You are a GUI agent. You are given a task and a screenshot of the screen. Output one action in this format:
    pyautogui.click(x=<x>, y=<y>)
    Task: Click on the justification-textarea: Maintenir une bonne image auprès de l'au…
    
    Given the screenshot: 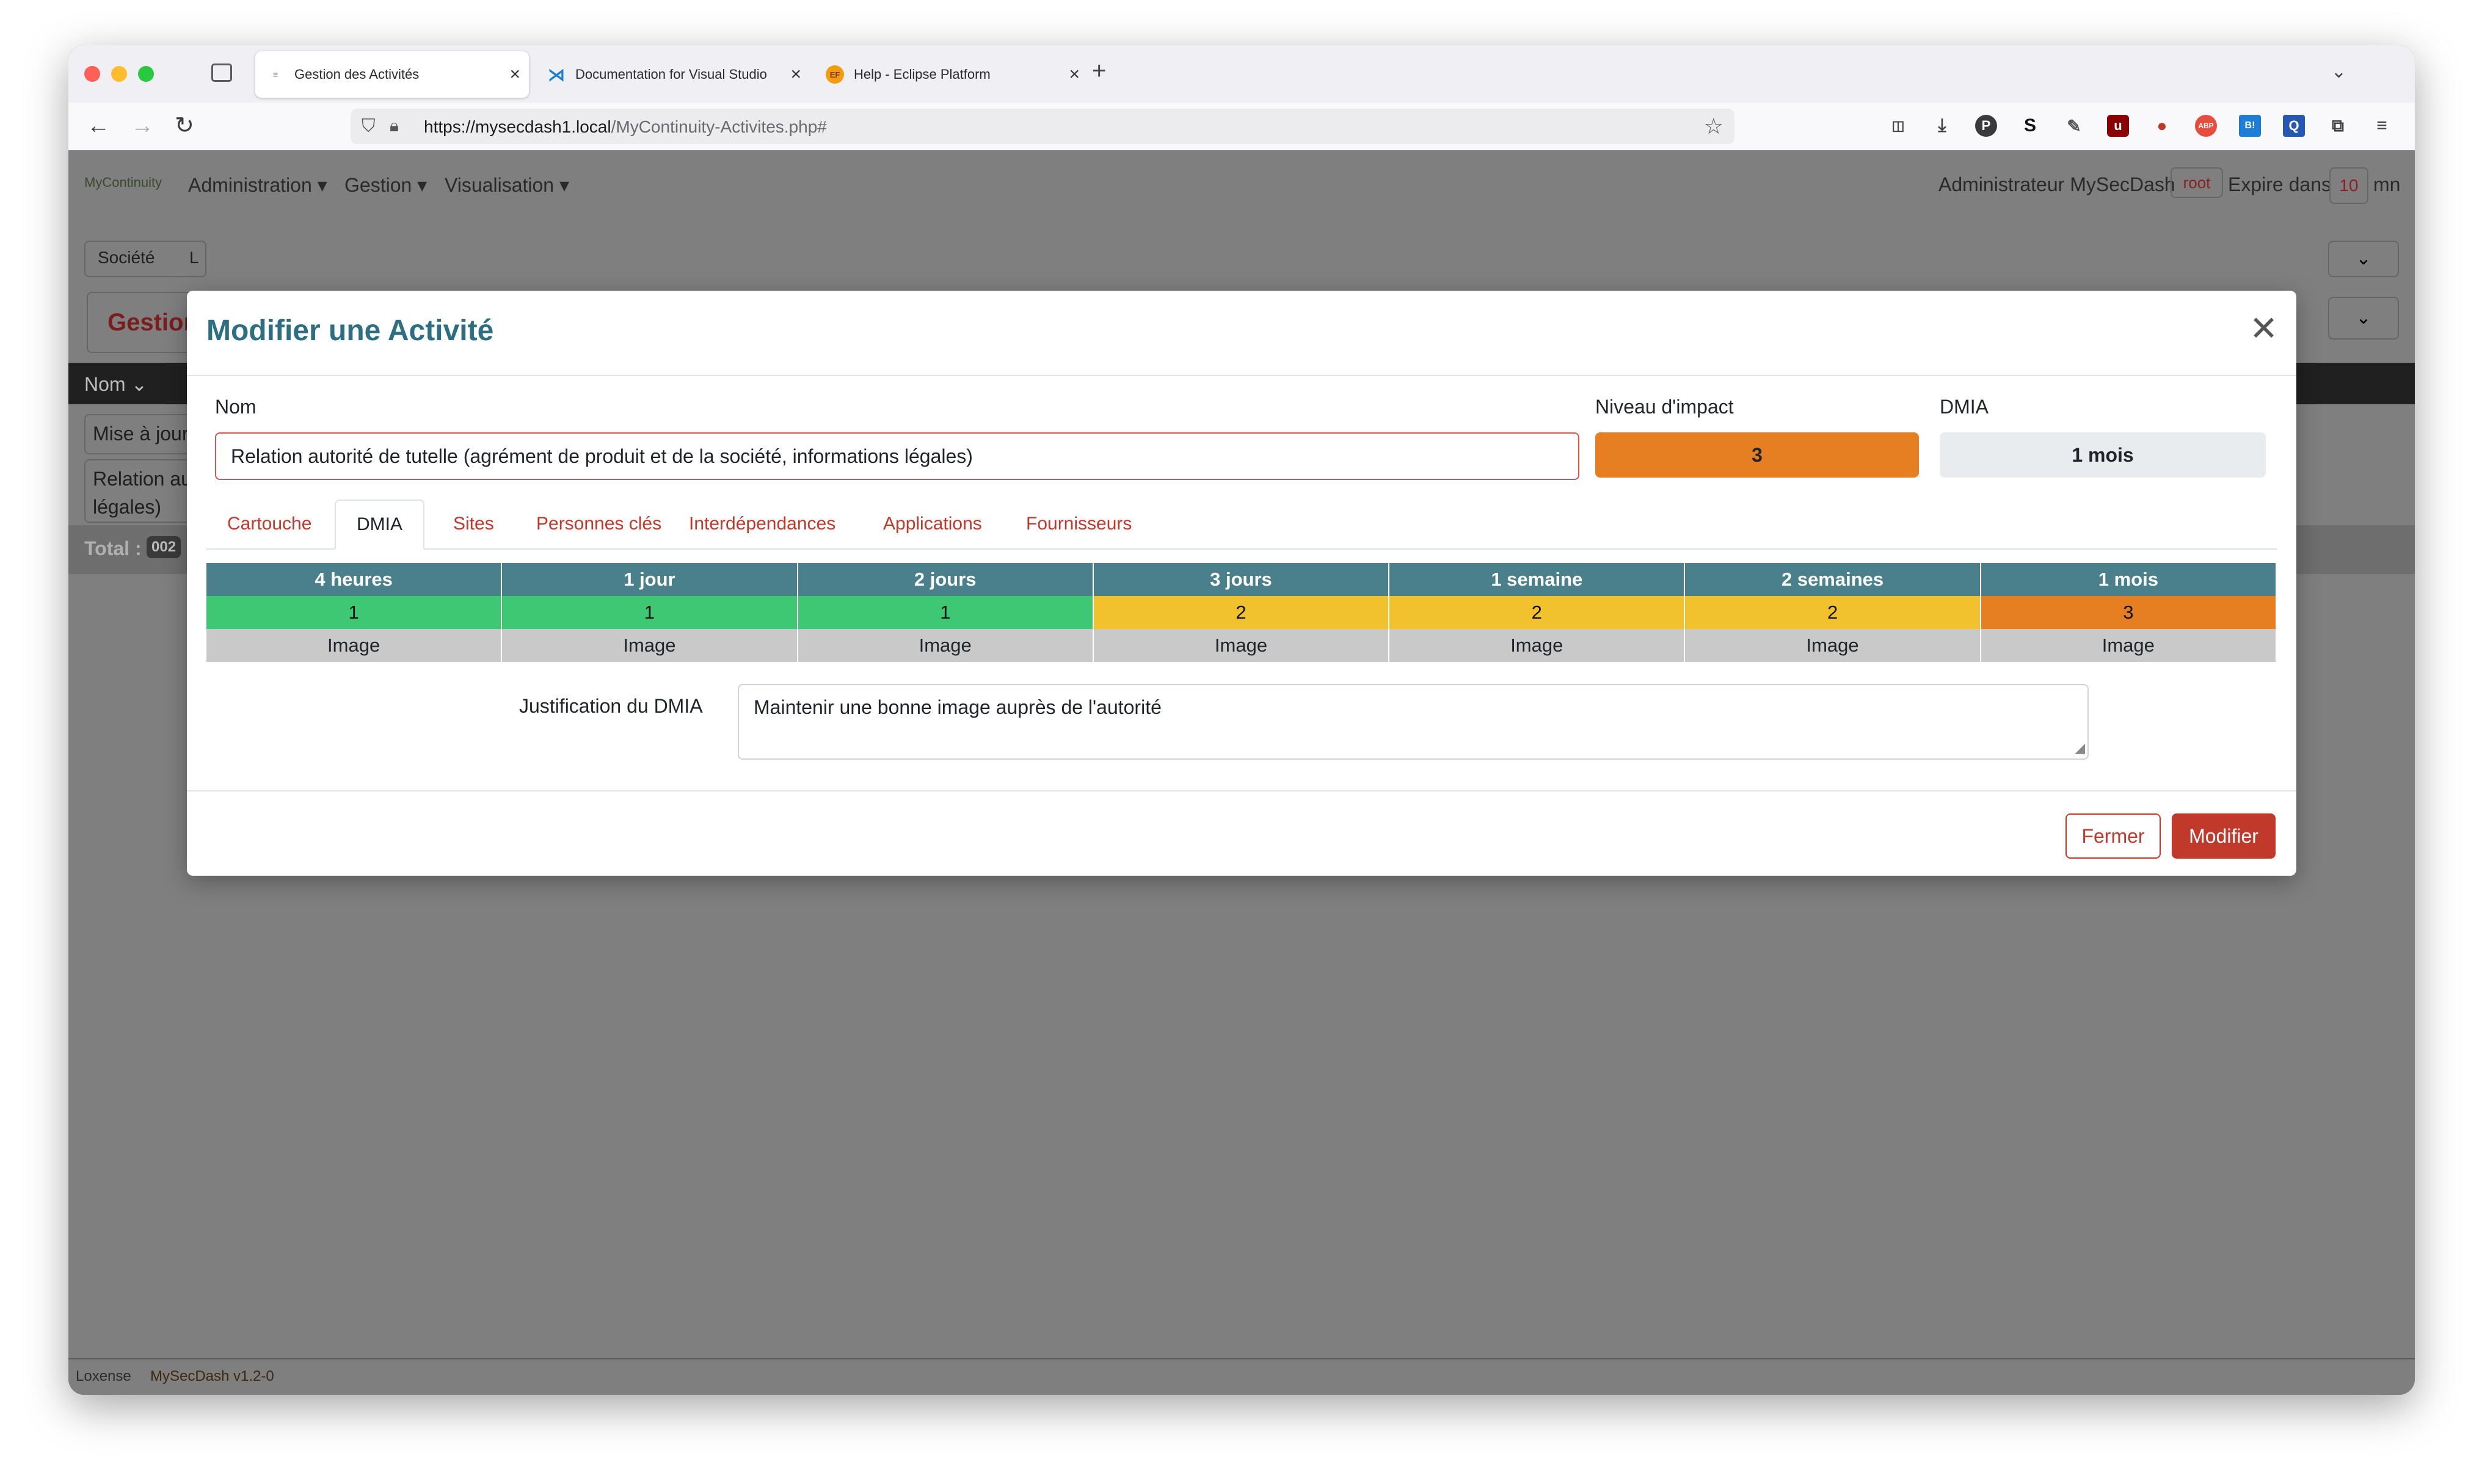 What is the action you would take?
    pyautogui.click(x=1414, y=722)
    